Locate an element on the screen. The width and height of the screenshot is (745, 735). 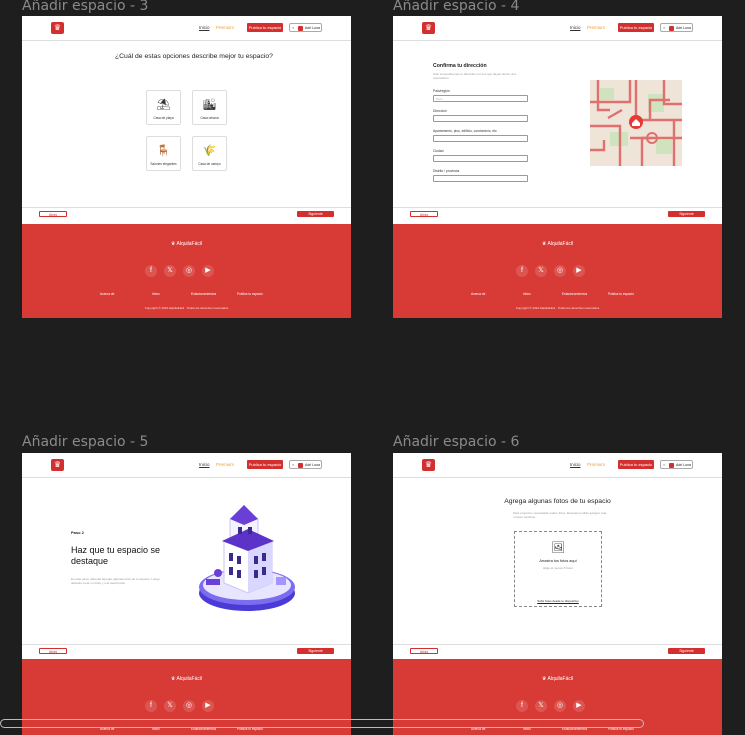
map-roads is located at coordinates (636, 123).